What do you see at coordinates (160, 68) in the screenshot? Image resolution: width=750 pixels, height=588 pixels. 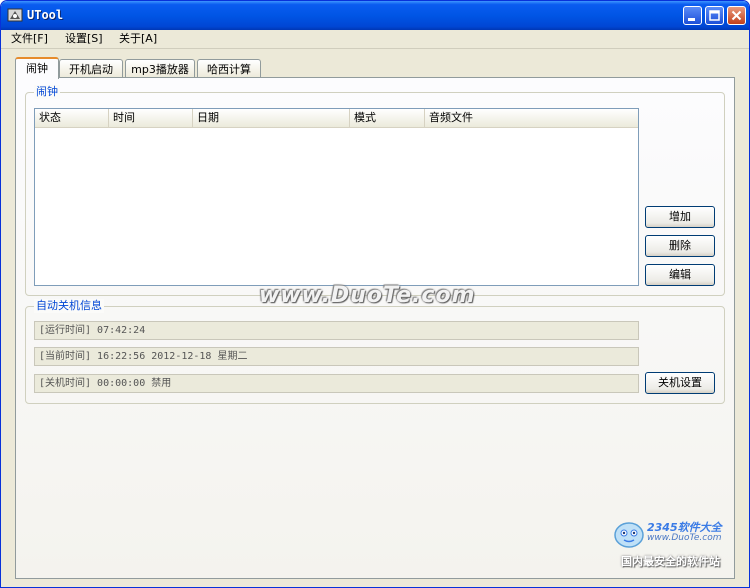 I see `tab-mp3-player: mp3播放器` at bounding box center [160, 68].